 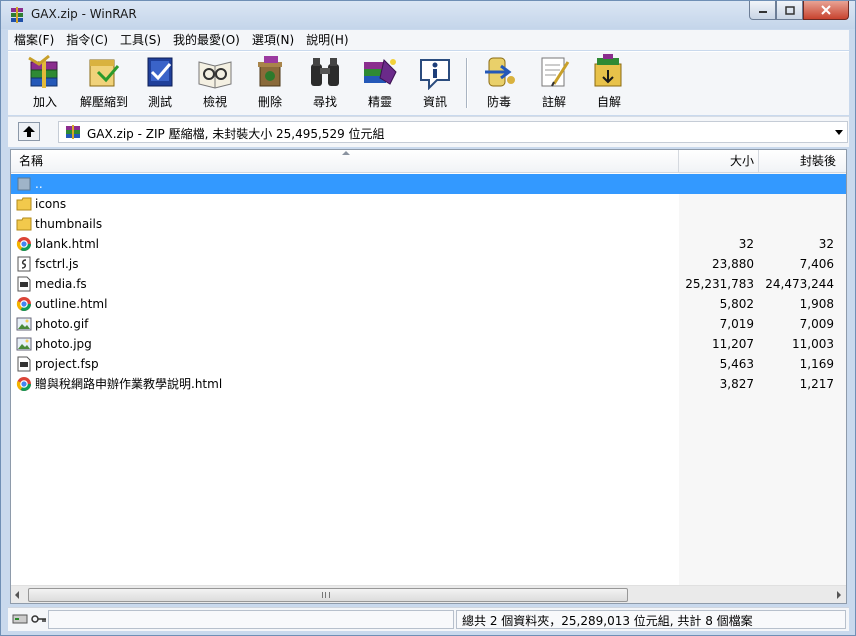 I want to click on up-folder-button, so click(x=29, y=131).